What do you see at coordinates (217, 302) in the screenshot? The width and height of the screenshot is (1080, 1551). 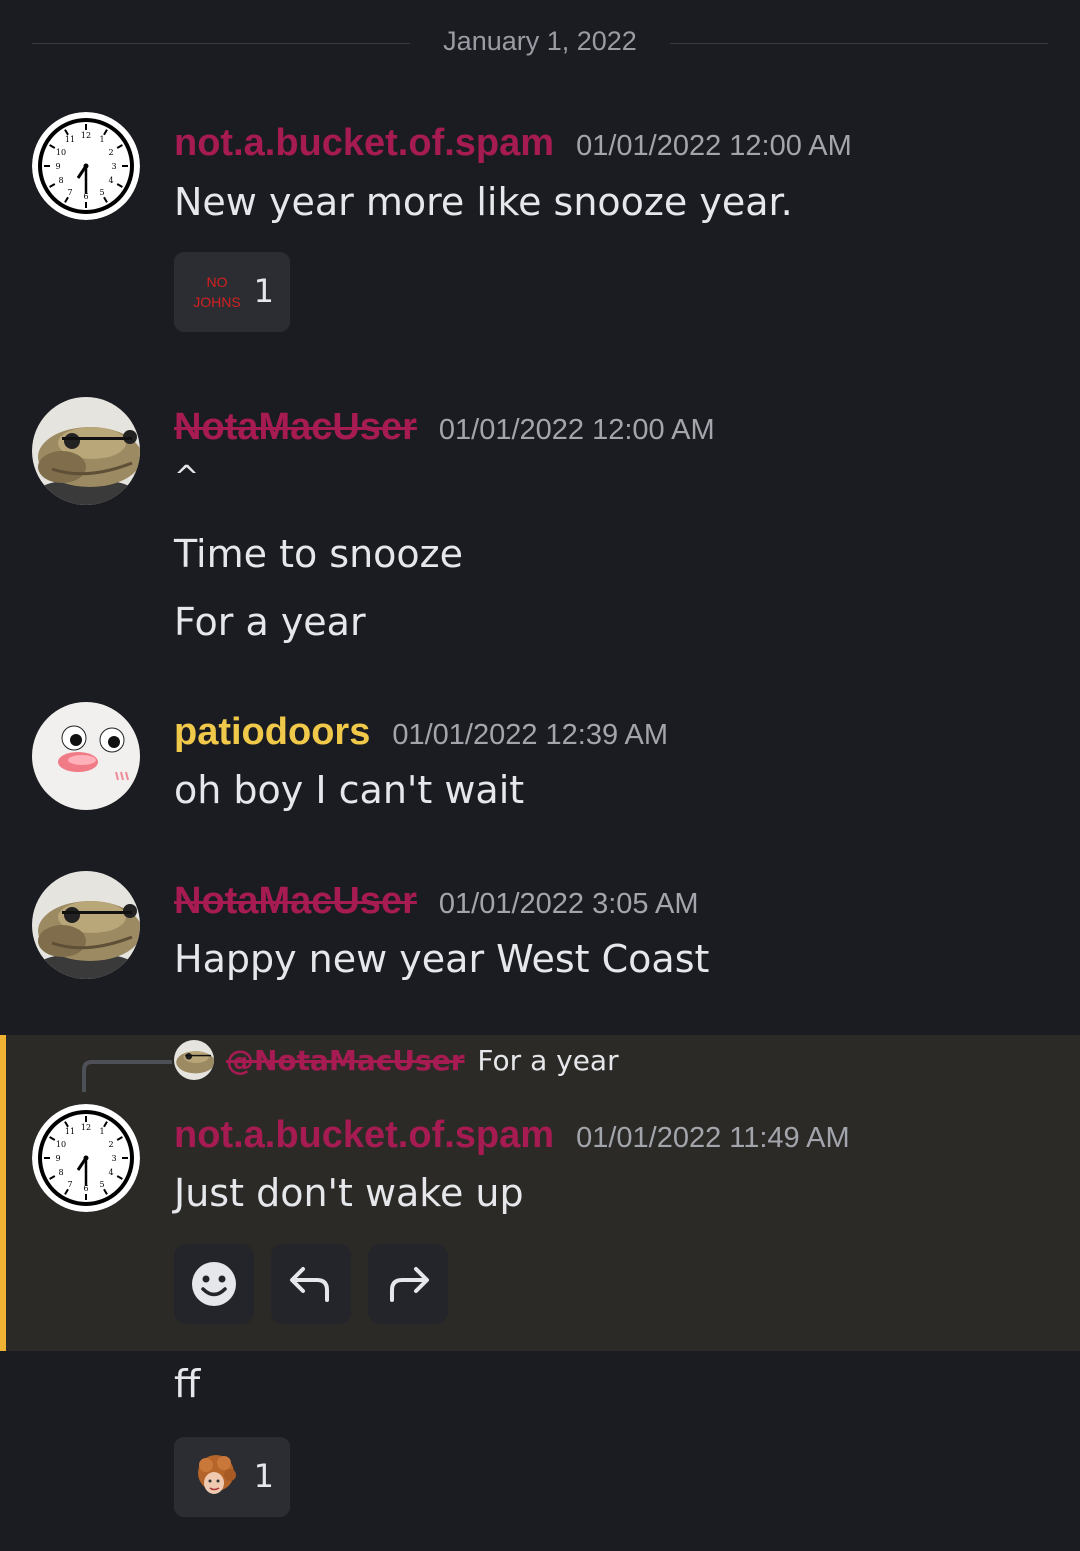 I see `no-johns-line2: JOHNS` at bounding box center [217, 302].